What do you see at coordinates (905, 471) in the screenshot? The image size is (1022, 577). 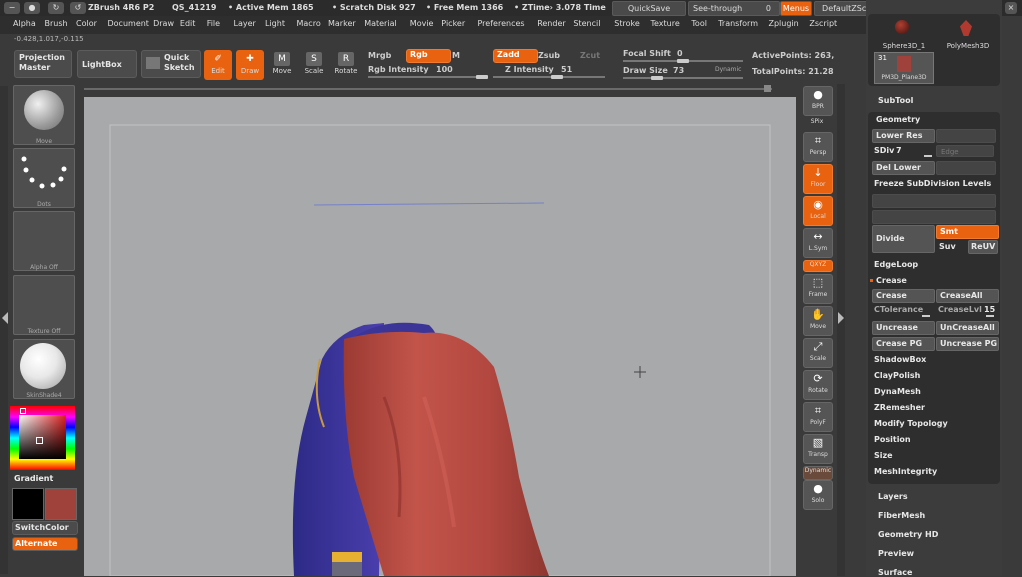 I see `meshintegrity-section: MeshIntegrity` at bounding box center [905, 471].